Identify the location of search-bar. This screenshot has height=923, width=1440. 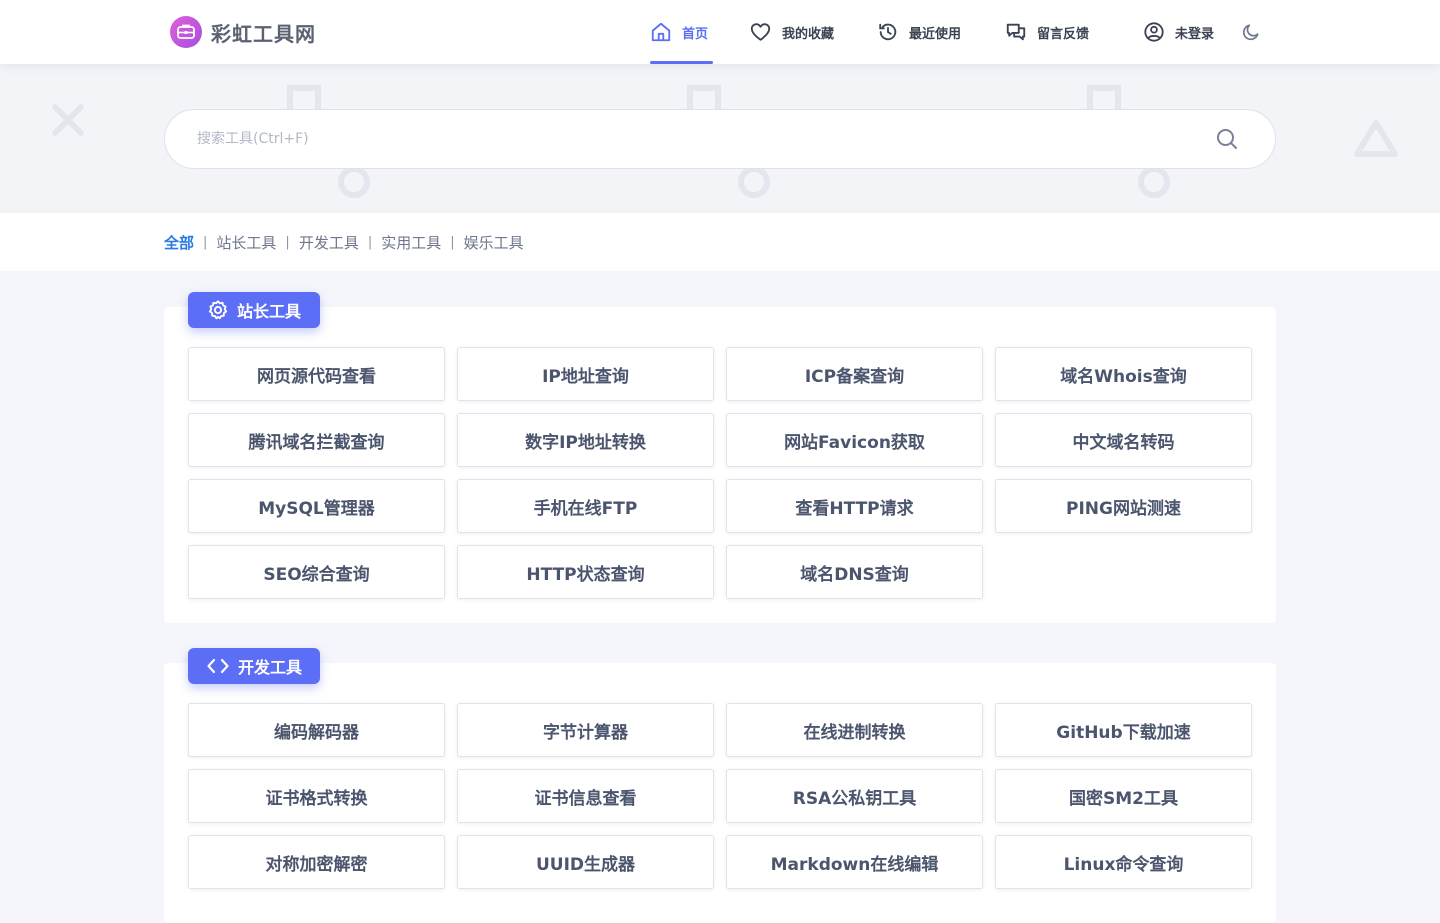
(720, 139).